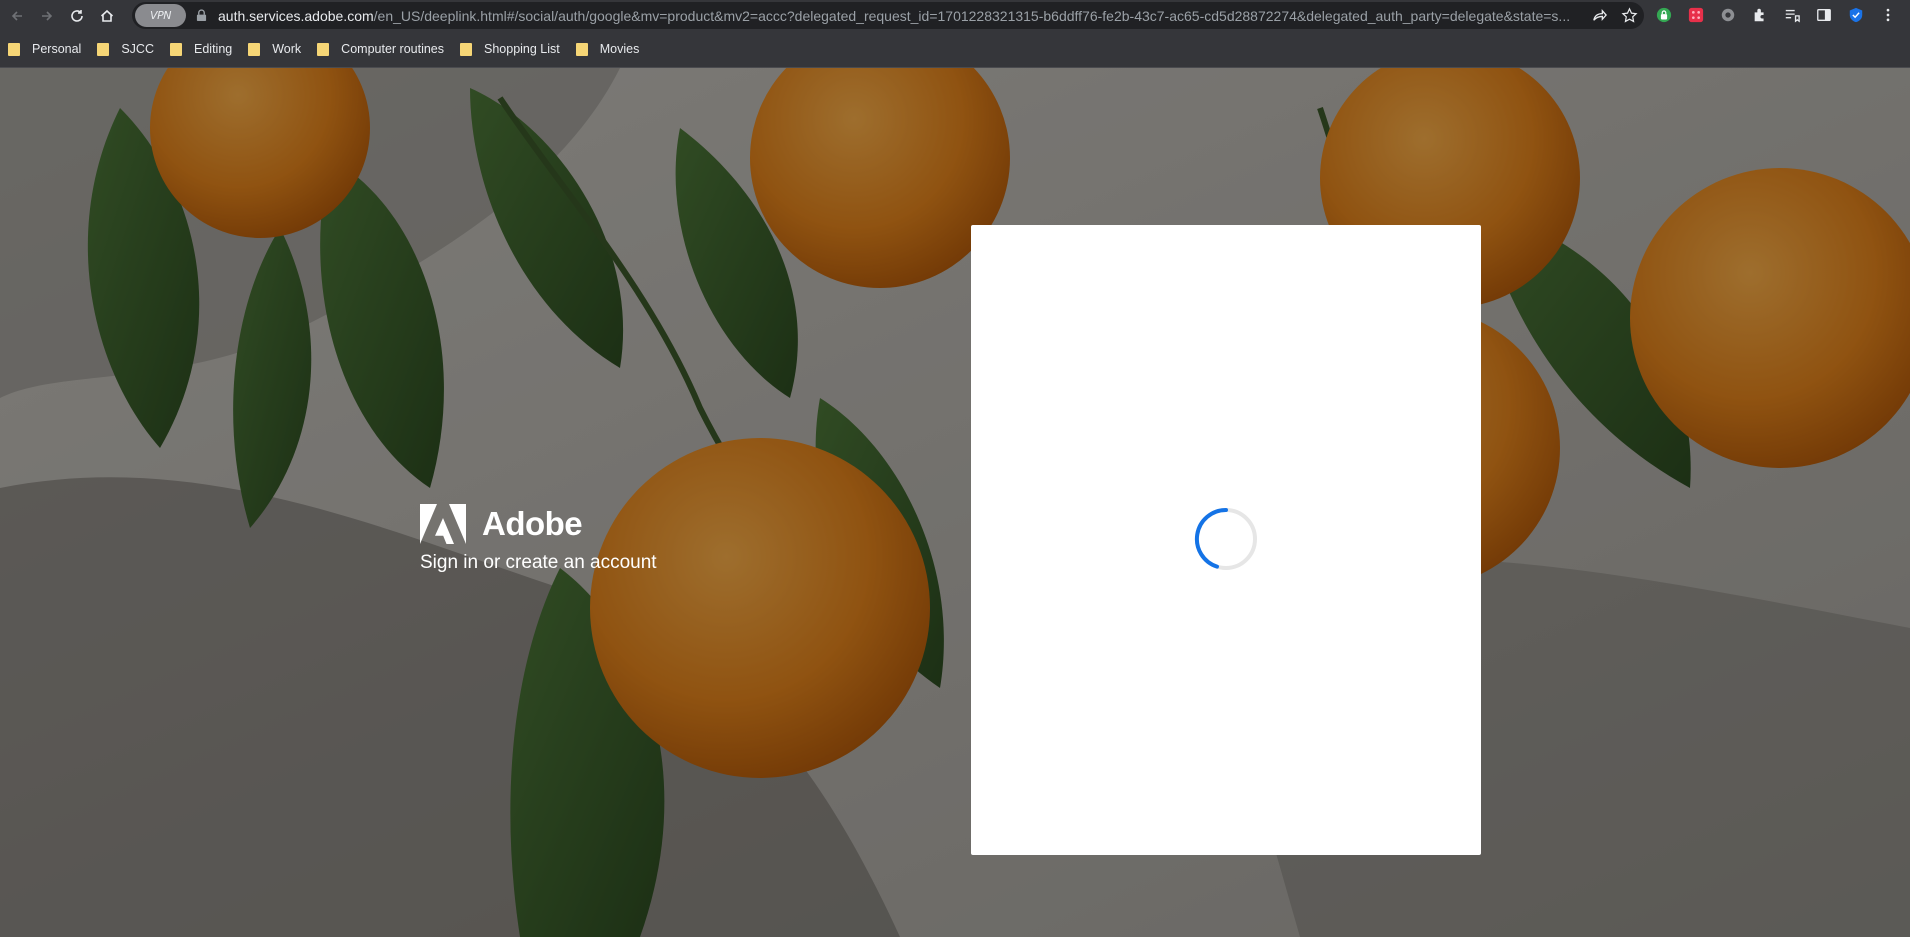  I want to click on bookmark-sjcc: SJCC, so click(125, 49).